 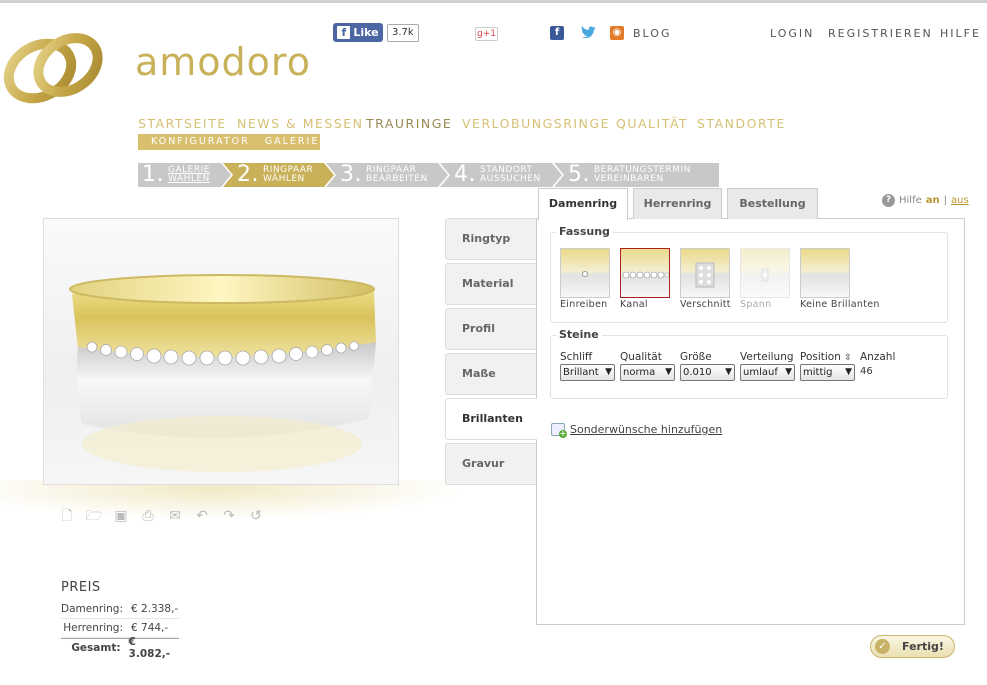 I want to click on anzahl-label: Anzahl, so click(x=878, y=357).